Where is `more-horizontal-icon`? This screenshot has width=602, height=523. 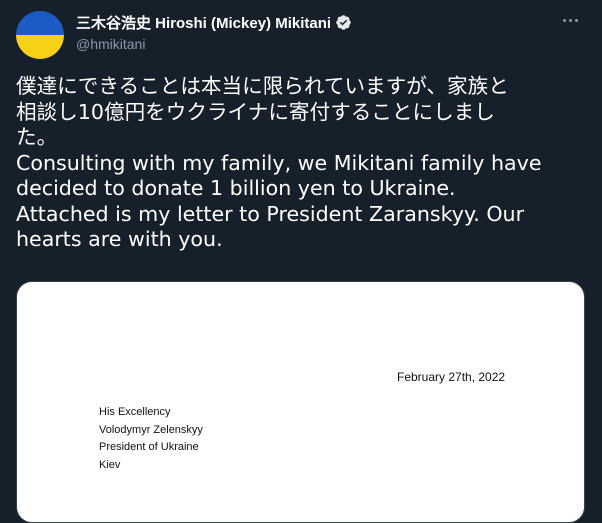 more-horizontal-icon is located at coordinates (564, 20).